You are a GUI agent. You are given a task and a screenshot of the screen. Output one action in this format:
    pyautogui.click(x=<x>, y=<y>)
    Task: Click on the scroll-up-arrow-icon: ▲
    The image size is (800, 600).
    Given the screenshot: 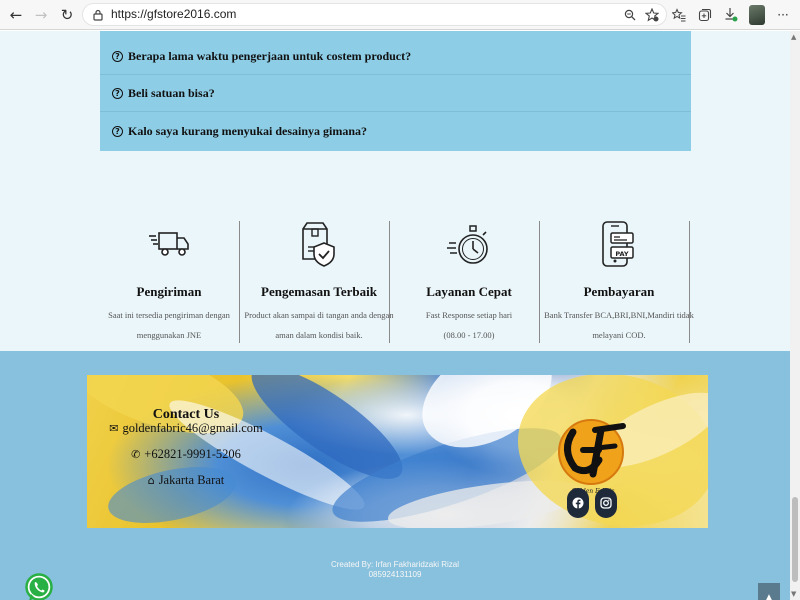 What is the action you would take?
    pyautogui.click(x=793, y=37)
    